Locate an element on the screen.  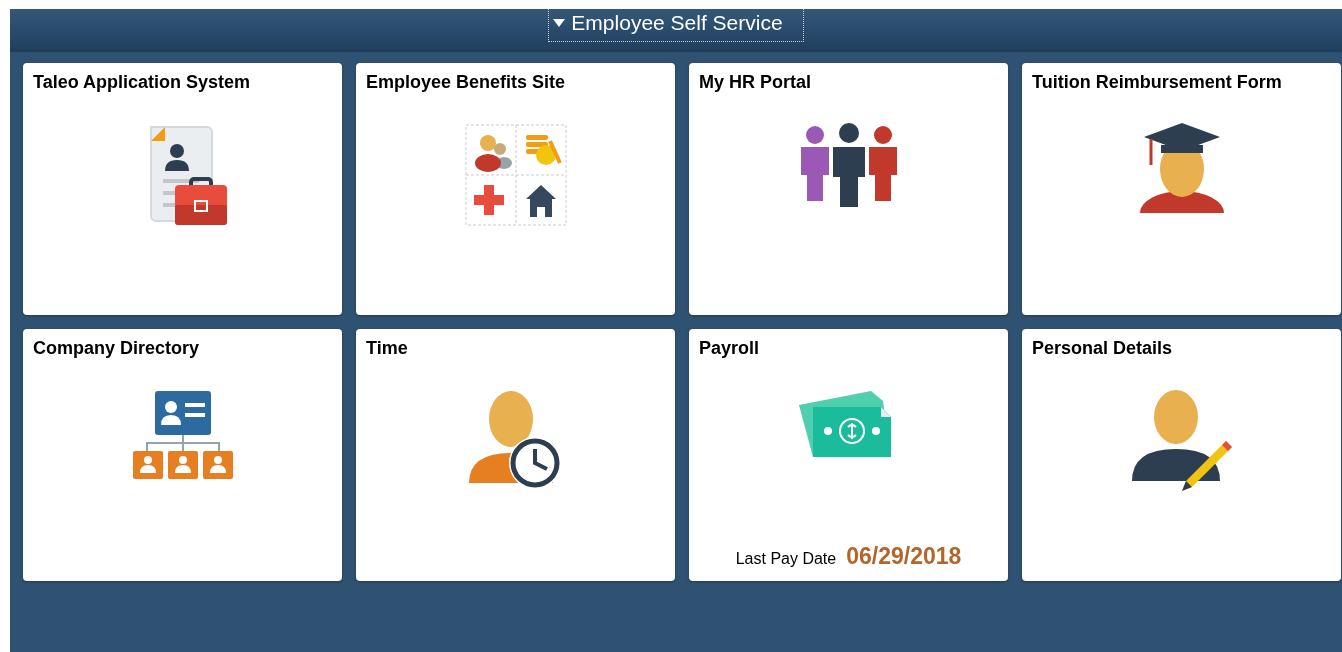
tile: Company Directory is located at coordinates (182, 455).